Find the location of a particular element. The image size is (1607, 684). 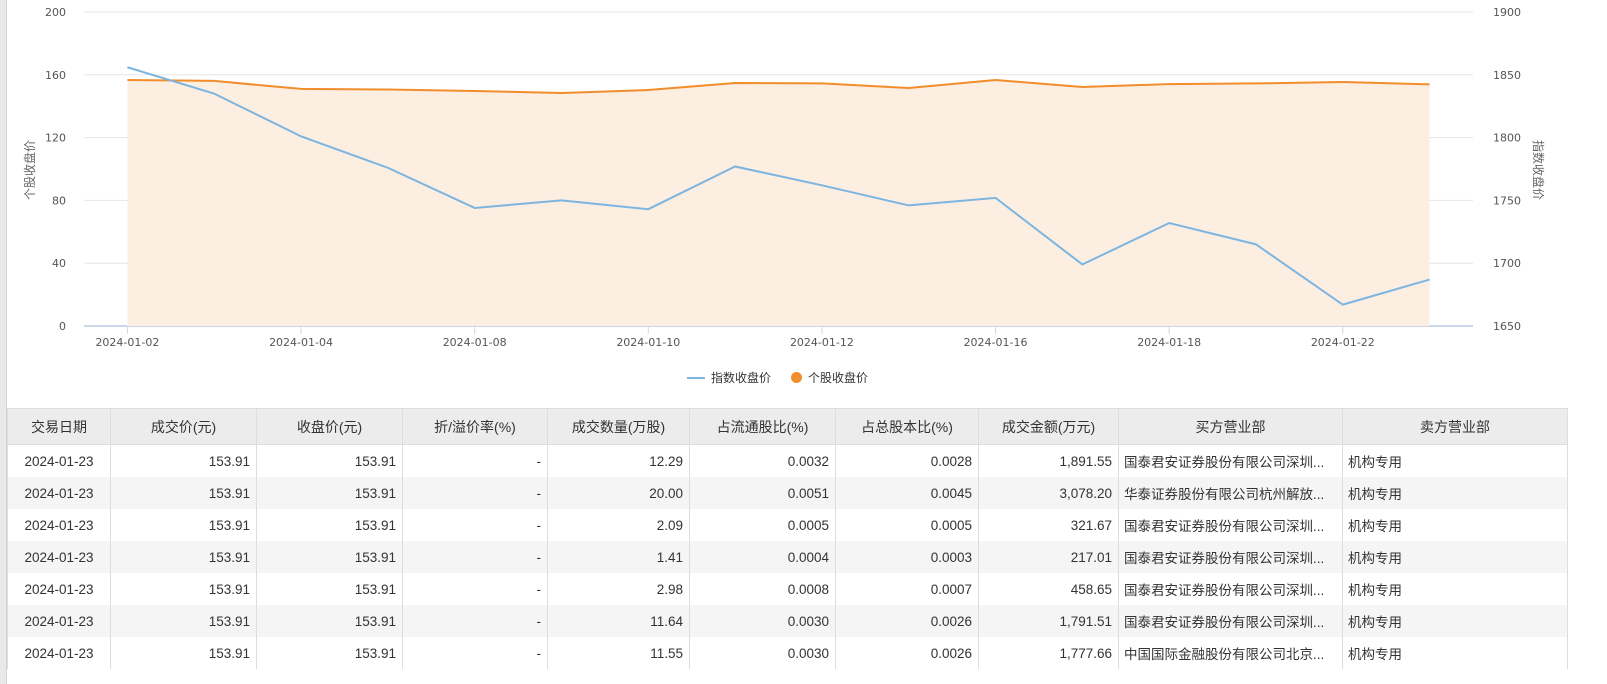

x-tick-label: 2024-01-22 is located at coordinates (1343, 342).